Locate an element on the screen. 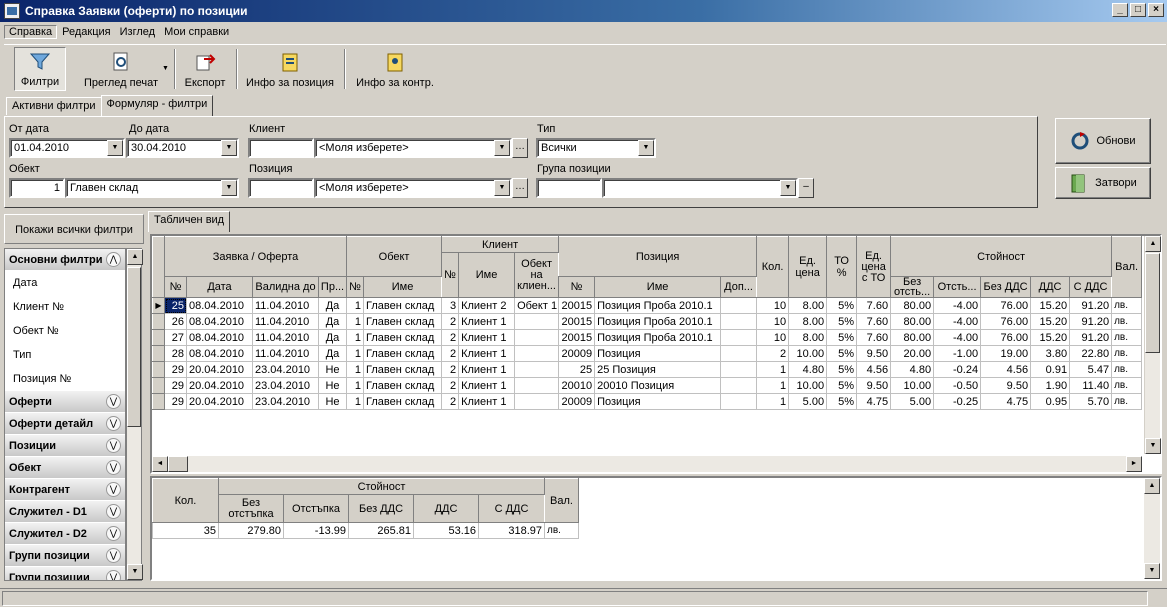 The height and width of the screenshot is (607, 1167). summary-header-value: Стойност is located at coordinates (381, 486).